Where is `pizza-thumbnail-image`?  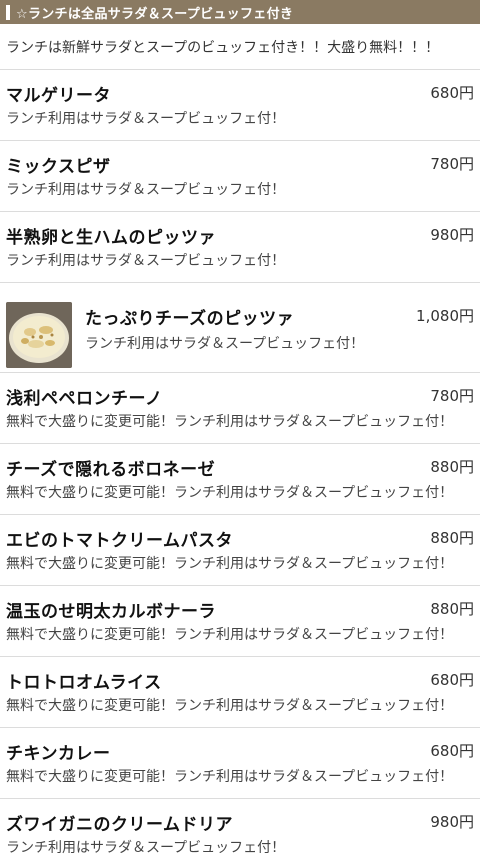 pizza-thumbnail-image is located at coordinates (39, 335).